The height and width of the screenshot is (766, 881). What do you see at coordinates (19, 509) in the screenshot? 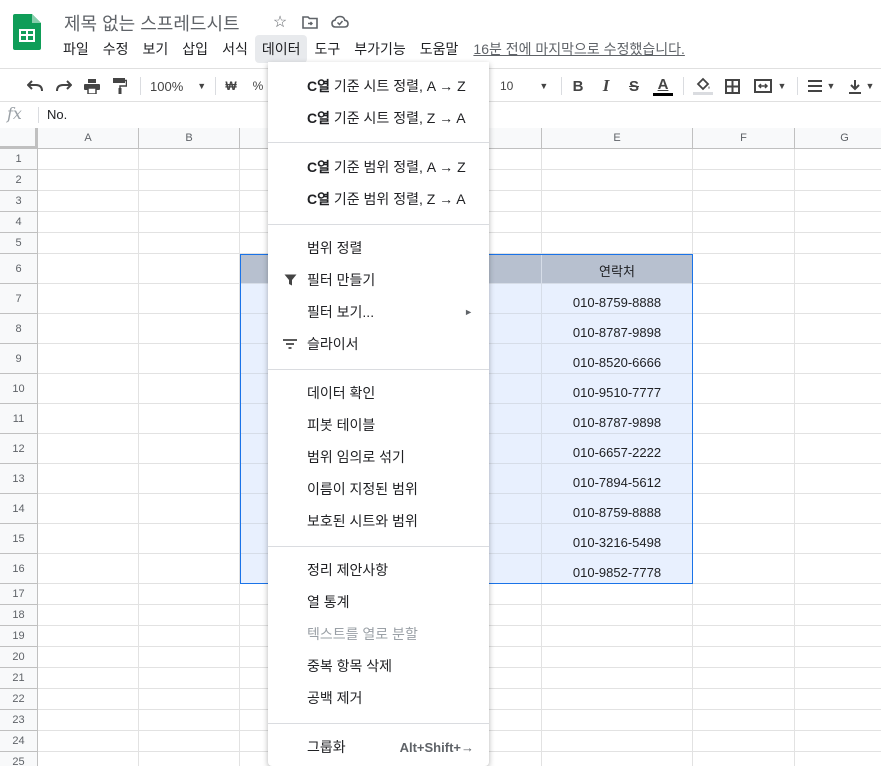
I see `row-header: 14` at bounding box center [19, 509].